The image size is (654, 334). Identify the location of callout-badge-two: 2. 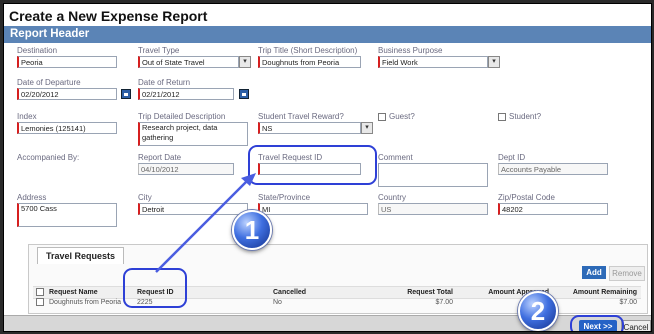
(538, 311).